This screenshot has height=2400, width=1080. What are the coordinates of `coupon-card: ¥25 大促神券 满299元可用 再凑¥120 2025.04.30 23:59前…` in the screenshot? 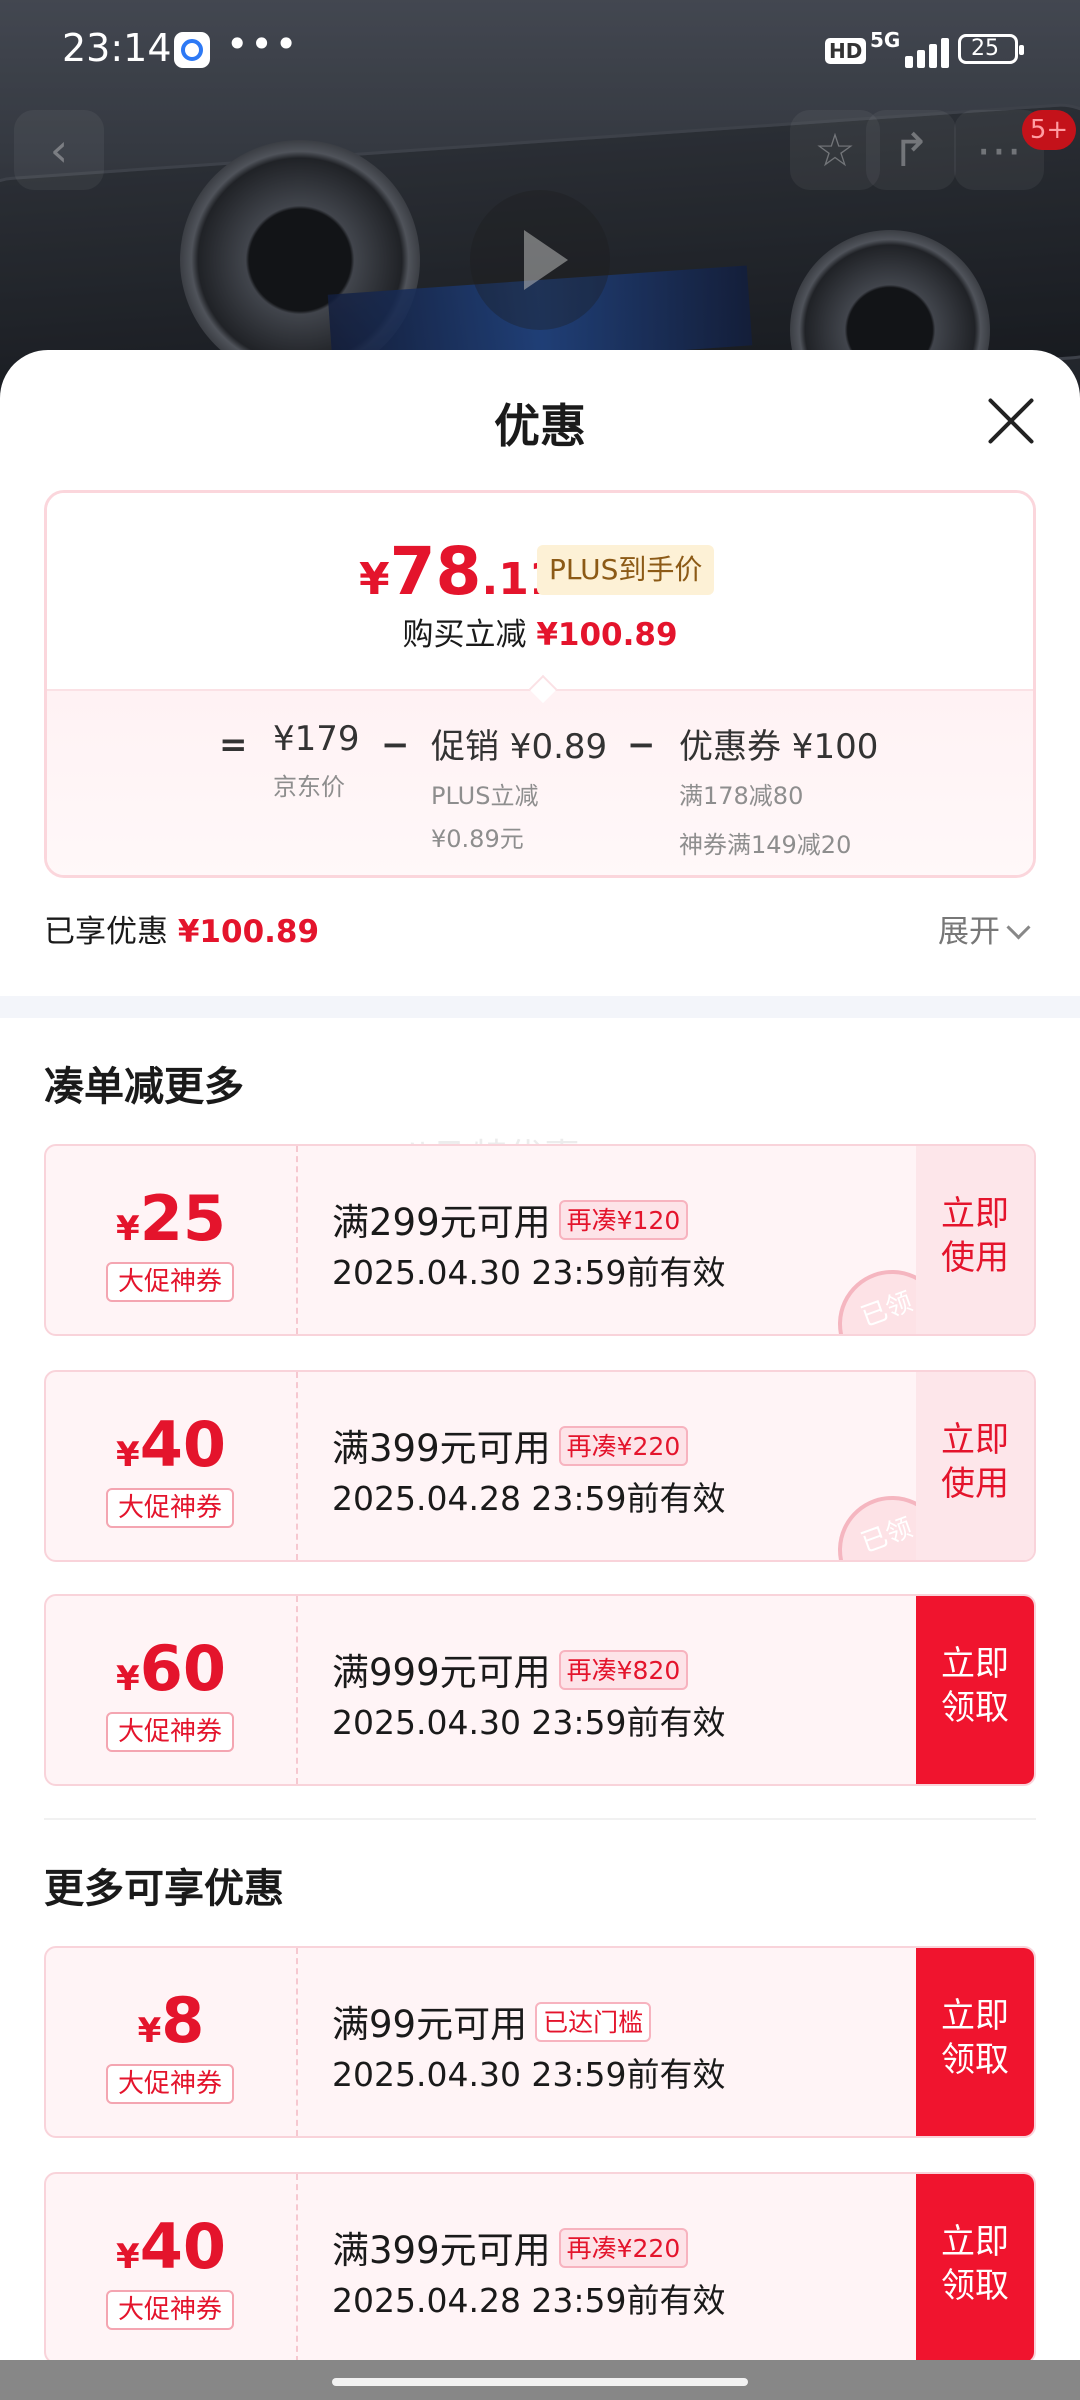 It's located at (540, 1240).